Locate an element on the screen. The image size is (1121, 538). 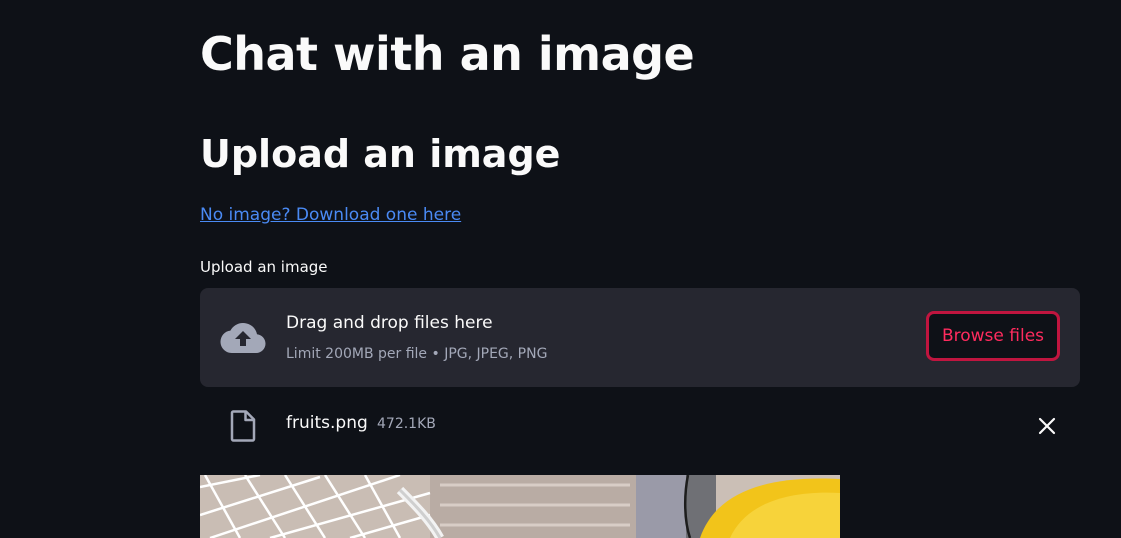
fruit-photo-image is located at coordinates (520, 506).